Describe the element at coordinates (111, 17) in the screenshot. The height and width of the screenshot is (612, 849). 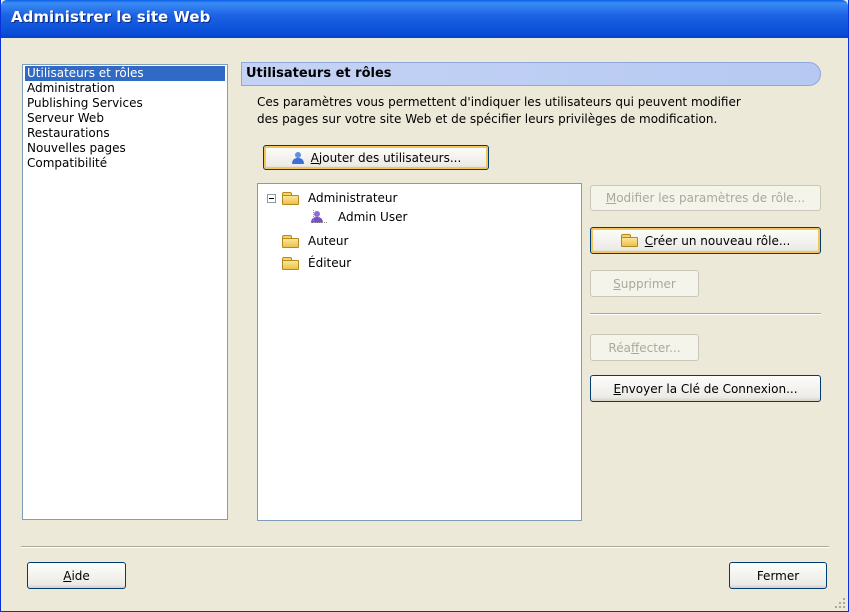
I see `window-title: Administrer le site Web` at that location.